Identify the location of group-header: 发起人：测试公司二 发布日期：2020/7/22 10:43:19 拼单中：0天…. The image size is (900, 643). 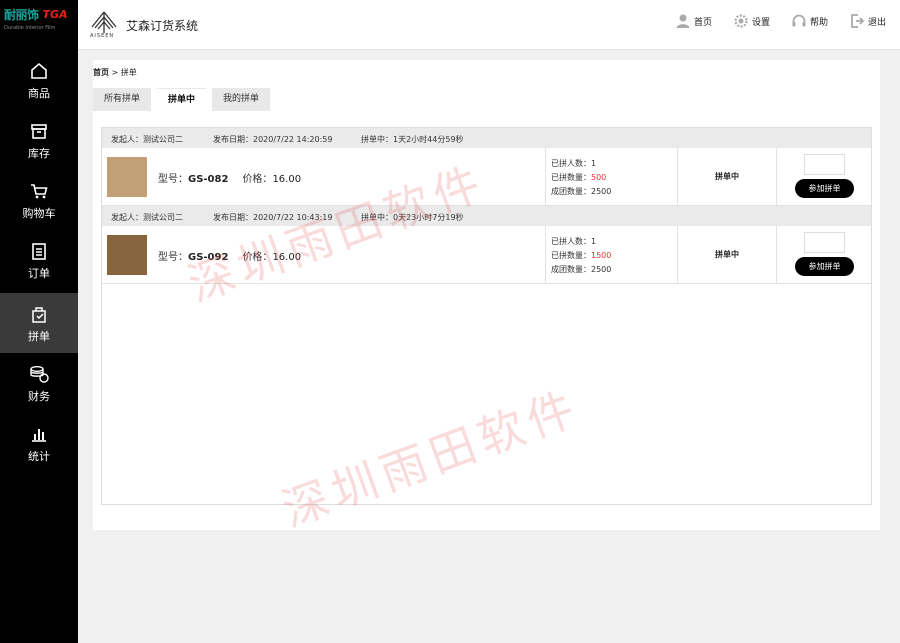
(486, 216).